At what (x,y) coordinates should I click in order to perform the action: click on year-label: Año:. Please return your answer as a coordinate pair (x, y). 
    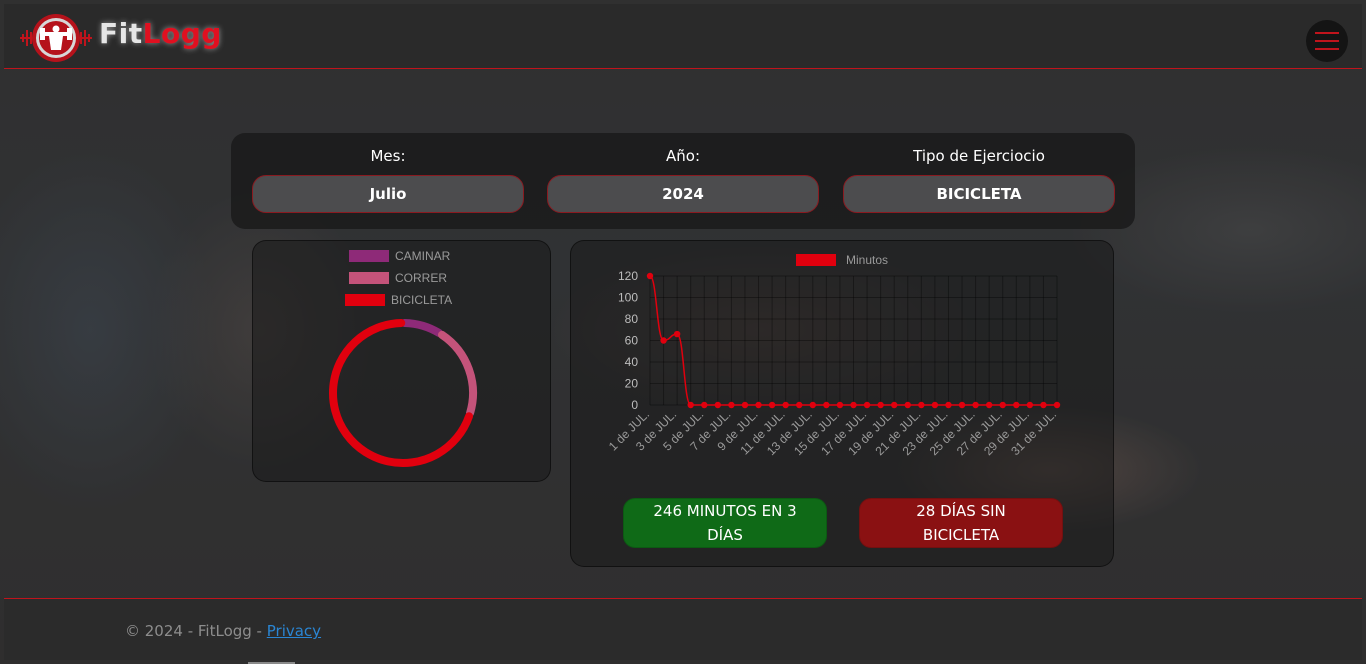
    Looking at the image, I should click on (683, 156).